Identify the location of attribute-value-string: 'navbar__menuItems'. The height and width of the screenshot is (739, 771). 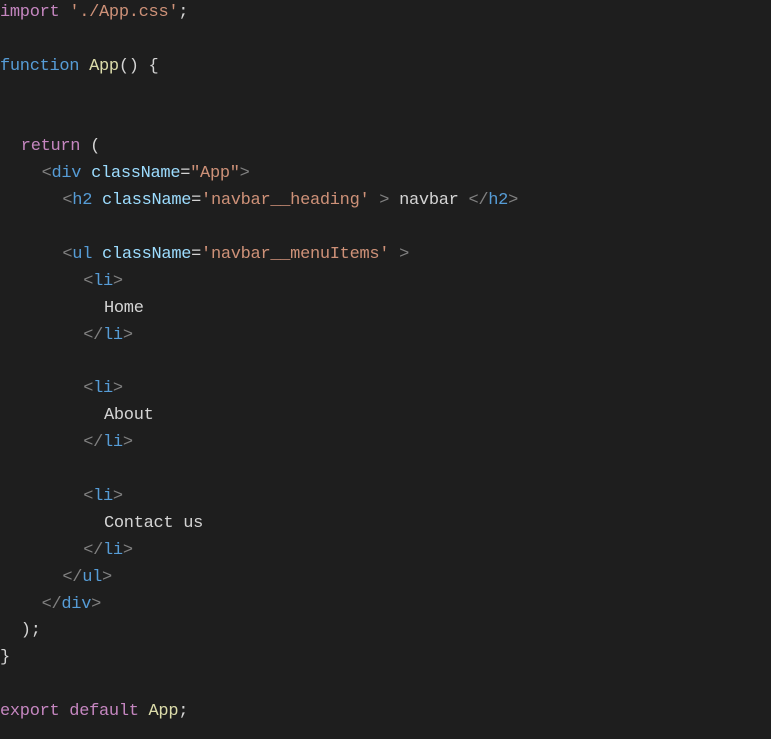
(295, 255).